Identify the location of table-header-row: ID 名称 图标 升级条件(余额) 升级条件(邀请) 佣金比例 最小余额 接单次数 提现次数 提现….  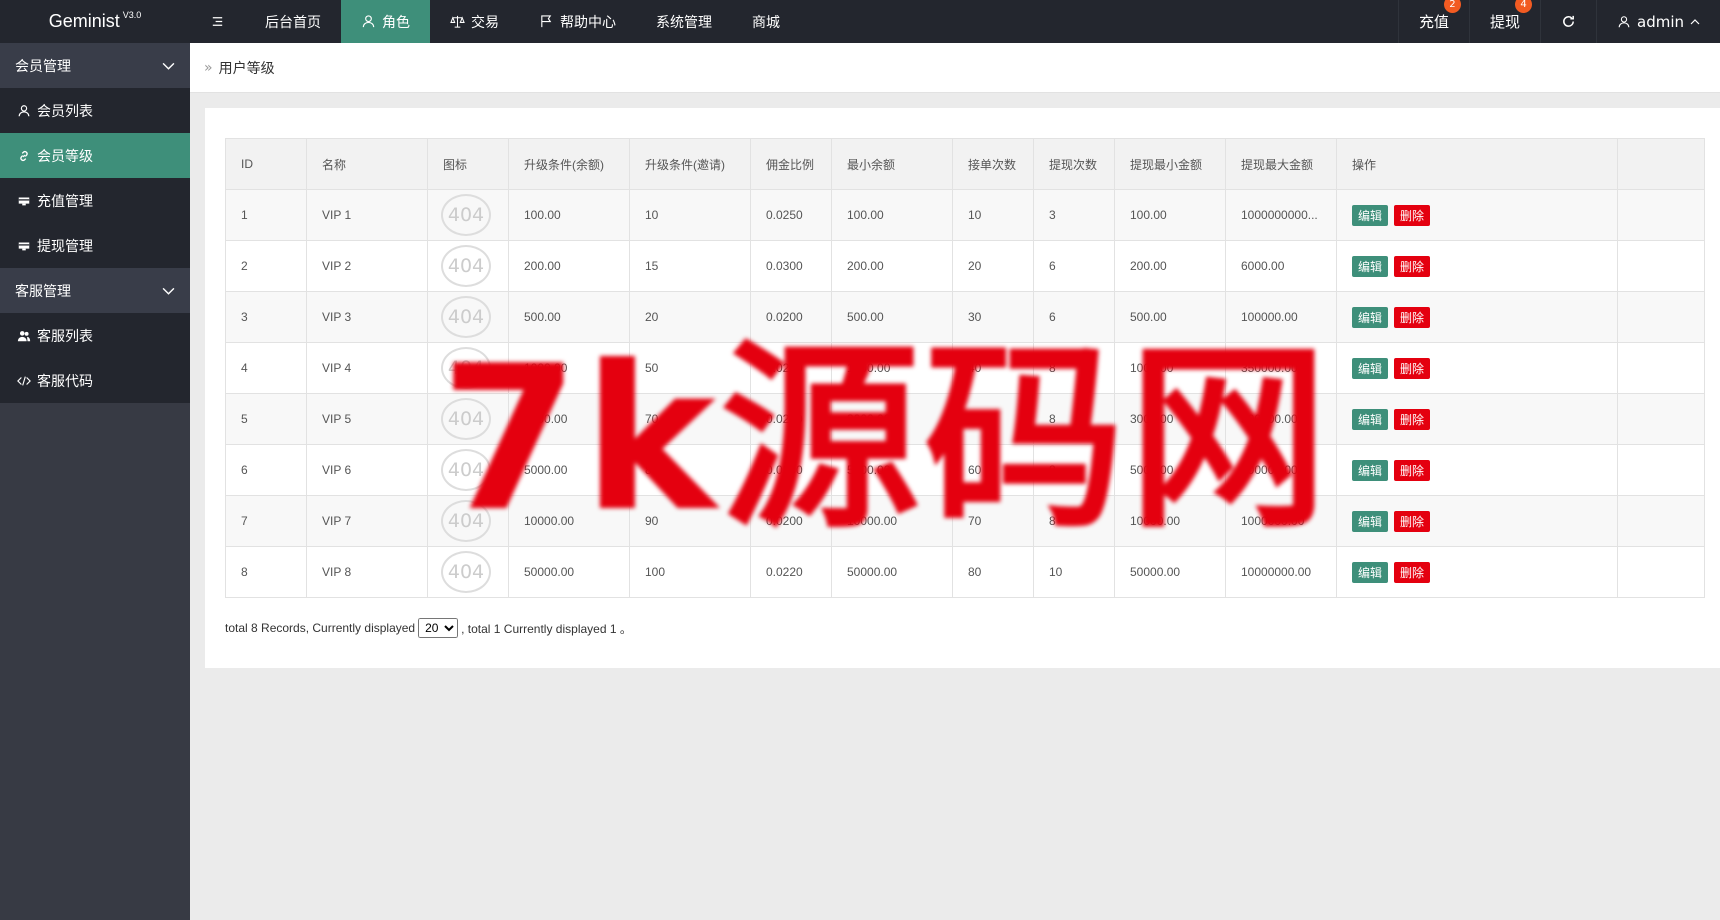
(965, 164).